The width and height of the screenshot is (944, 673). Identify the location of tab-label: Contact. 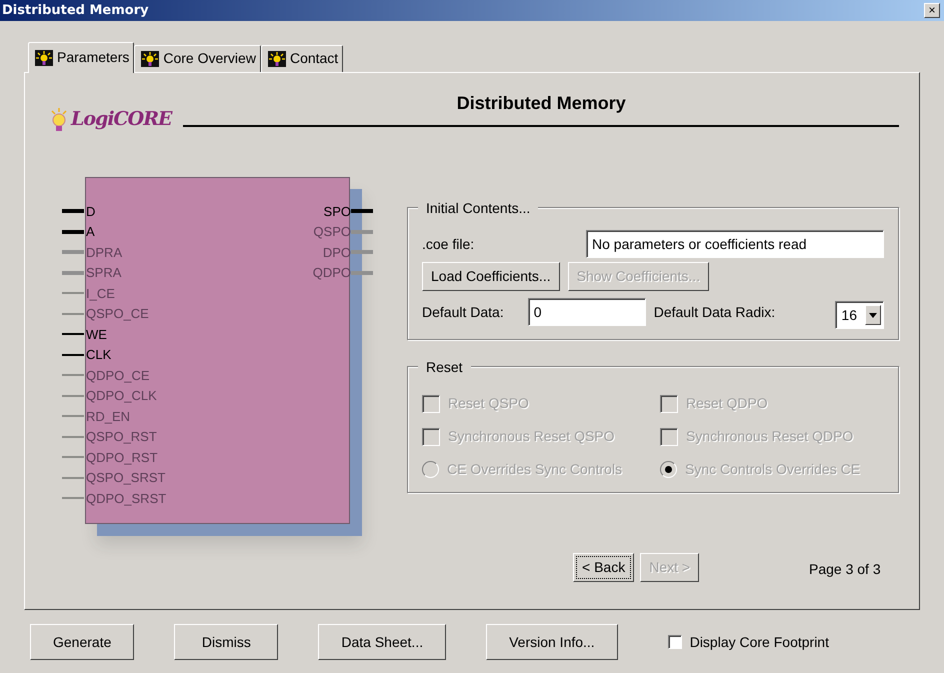
(314, 58).